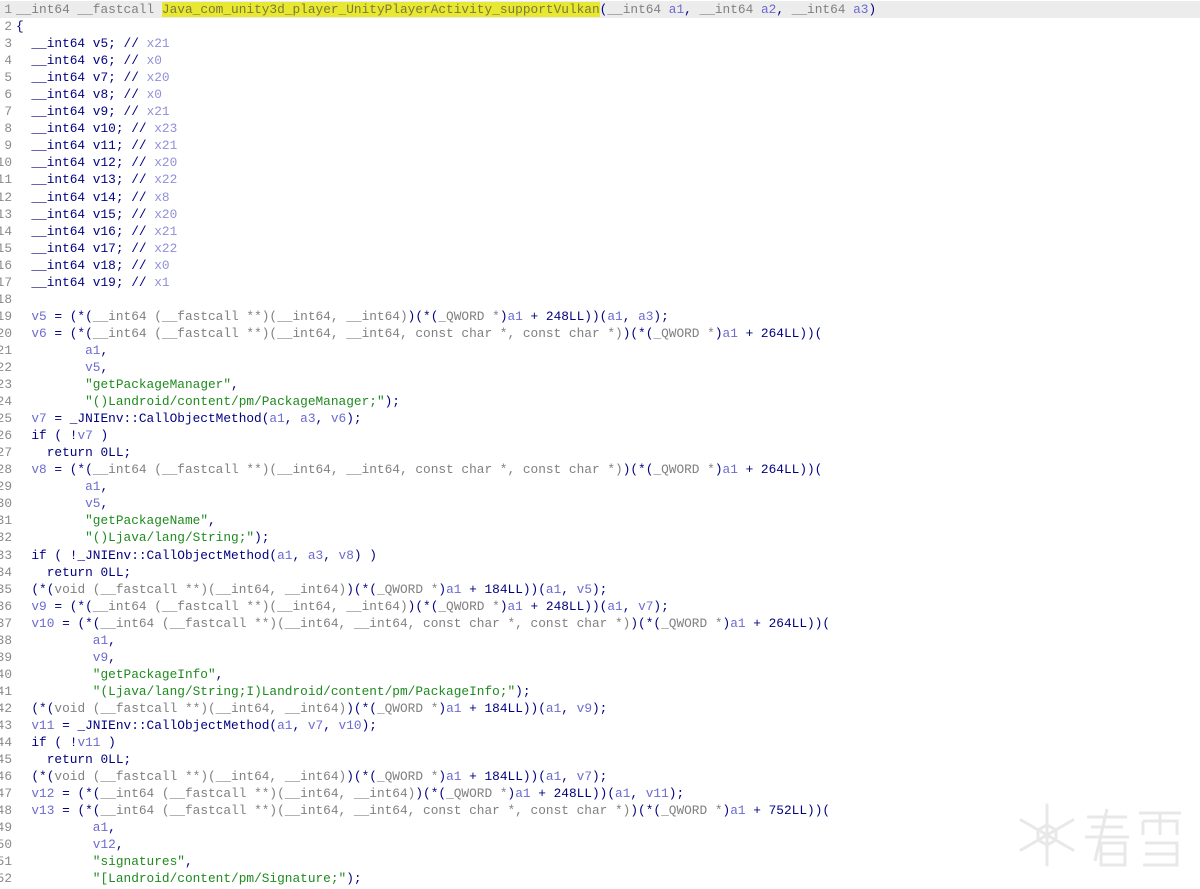 The image size is (1200, 889). I want to click on code-token: {, so click(20, 27).